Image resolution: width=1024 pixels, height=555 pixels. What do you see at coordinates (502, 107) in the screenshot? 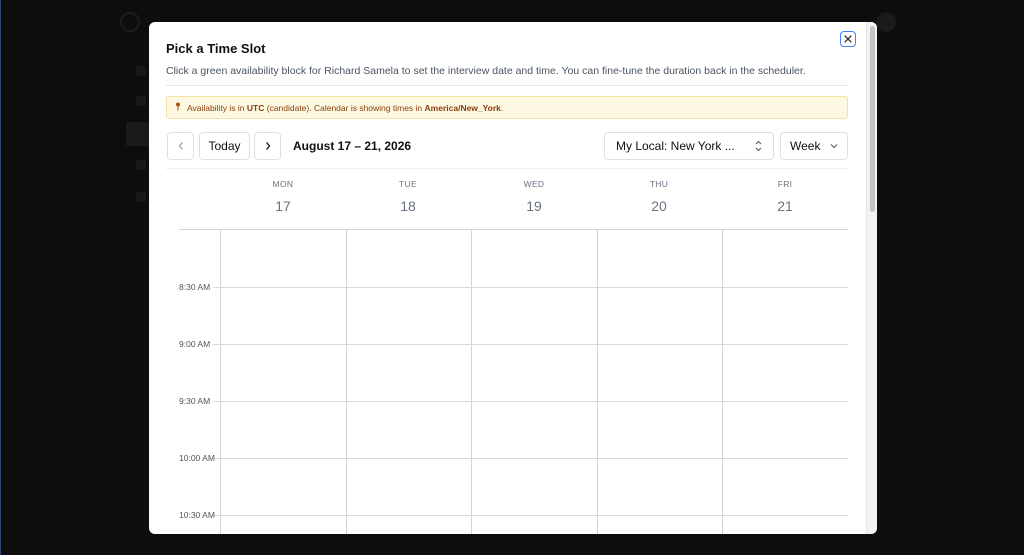
I see `banner-suffix: .` at bounding box center [502, 107].